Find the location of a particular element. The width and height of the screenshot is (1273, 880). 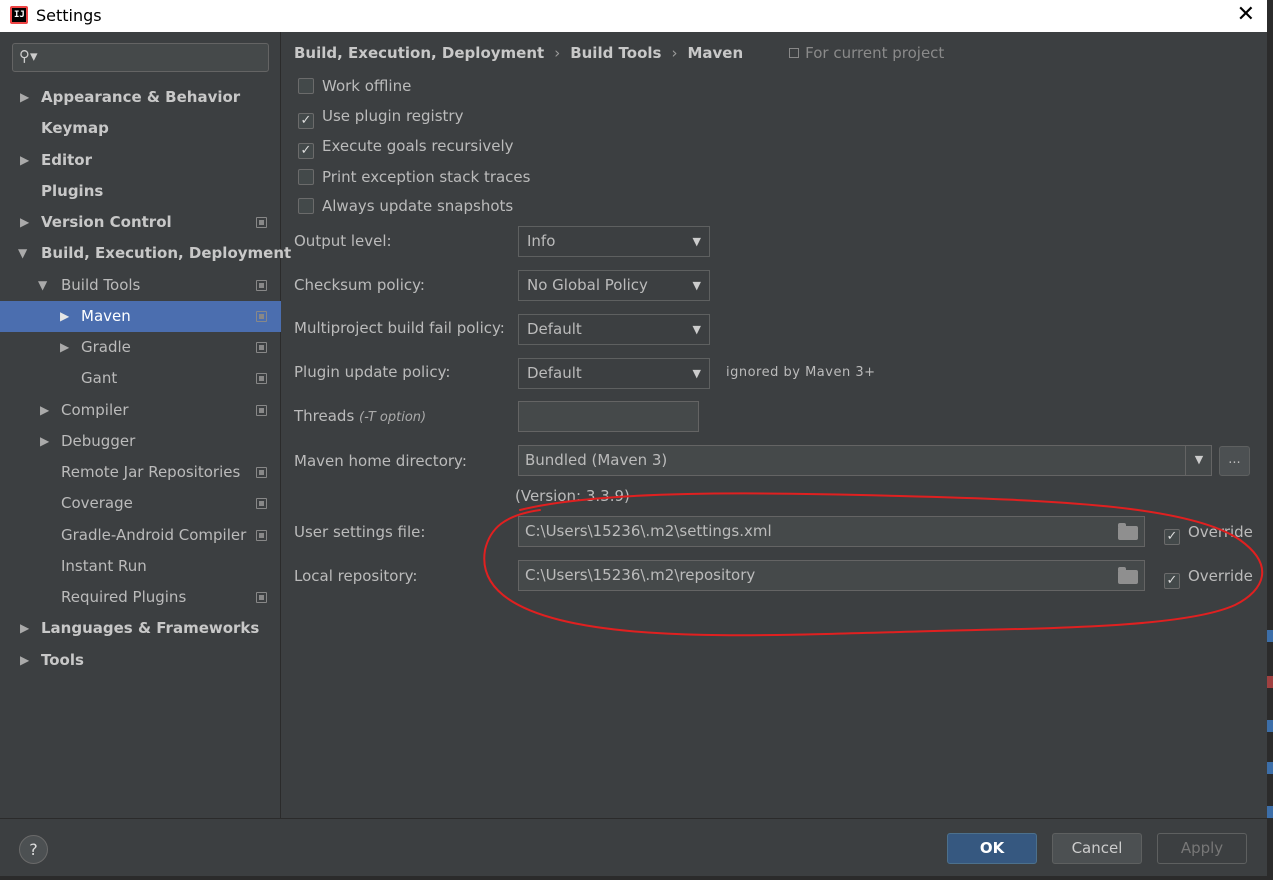

dialog-footer: ? OK Cancel Apply is located at coordinates (633, 849).